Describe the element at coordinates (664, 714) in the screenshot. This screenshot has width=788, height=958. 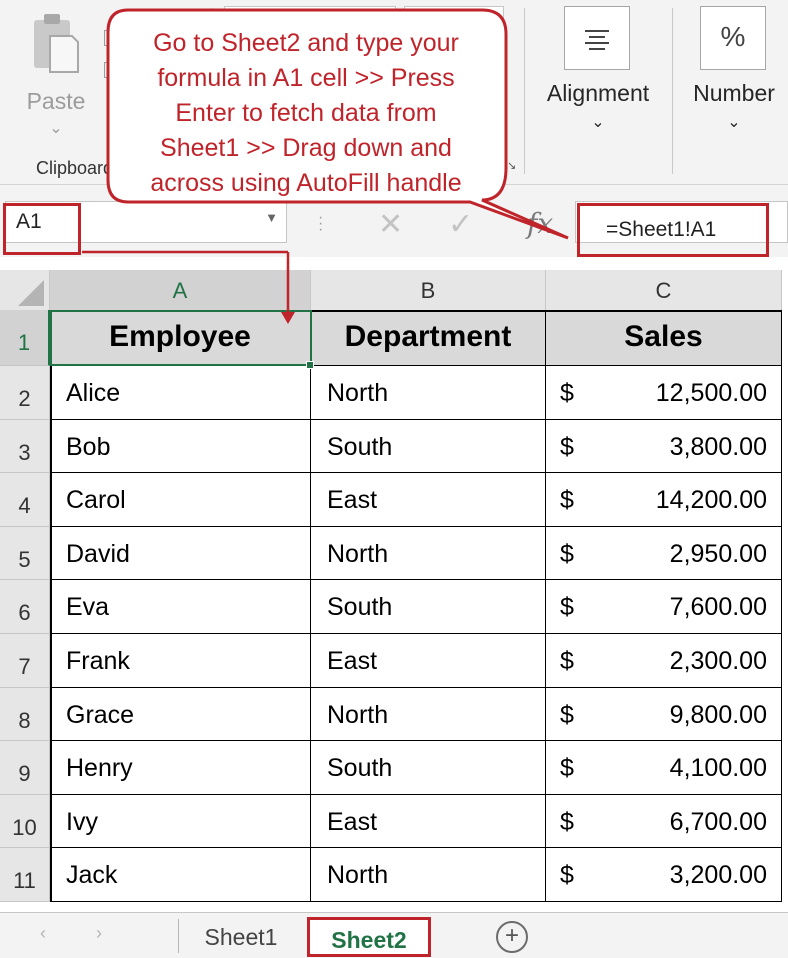
I see `sales-cell: $9,800.00` at that location.